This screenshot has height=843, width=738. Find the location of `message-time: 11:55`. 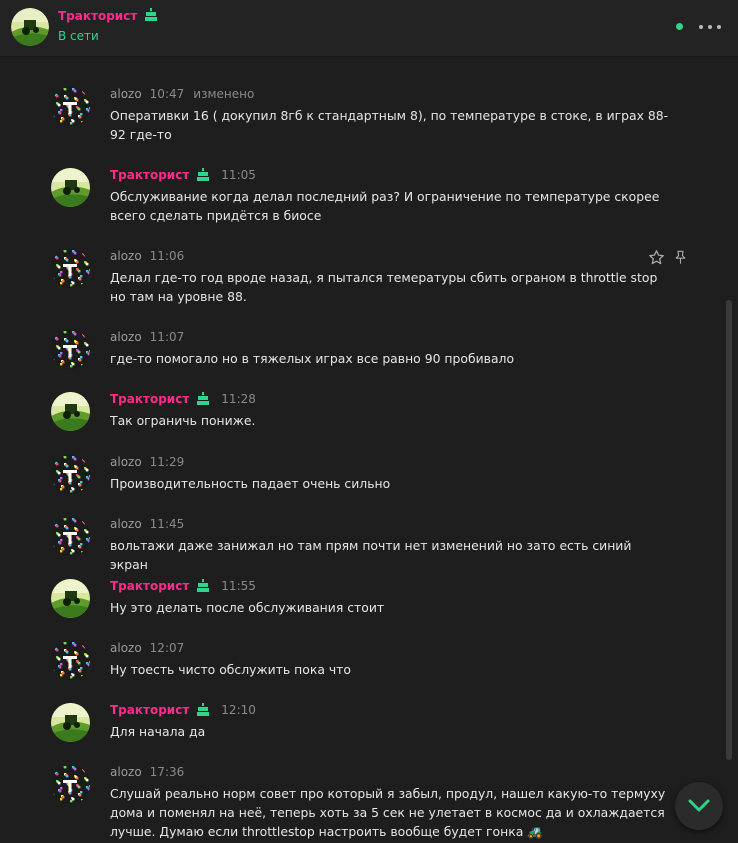

message-time: 11:55 is located at coordinates (238, 586).